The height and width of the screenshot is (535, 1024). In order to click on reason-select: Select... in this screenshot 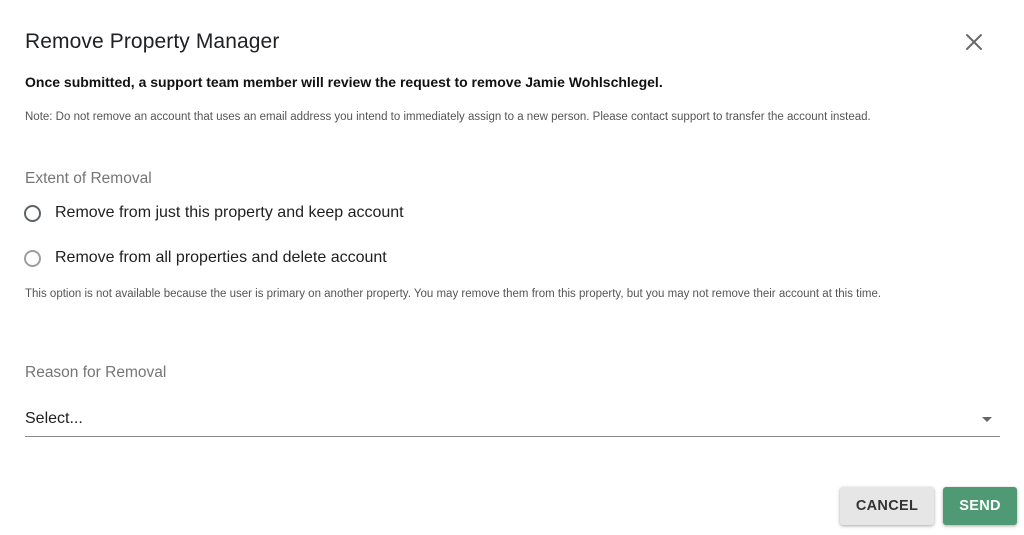, I will do `click(512, 420)`.